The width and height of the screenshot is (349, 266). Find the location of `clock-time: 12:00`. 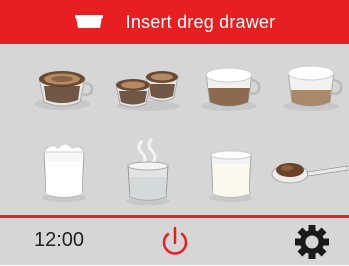

clock-time: 12:00 is located at coordinates (59, 240).